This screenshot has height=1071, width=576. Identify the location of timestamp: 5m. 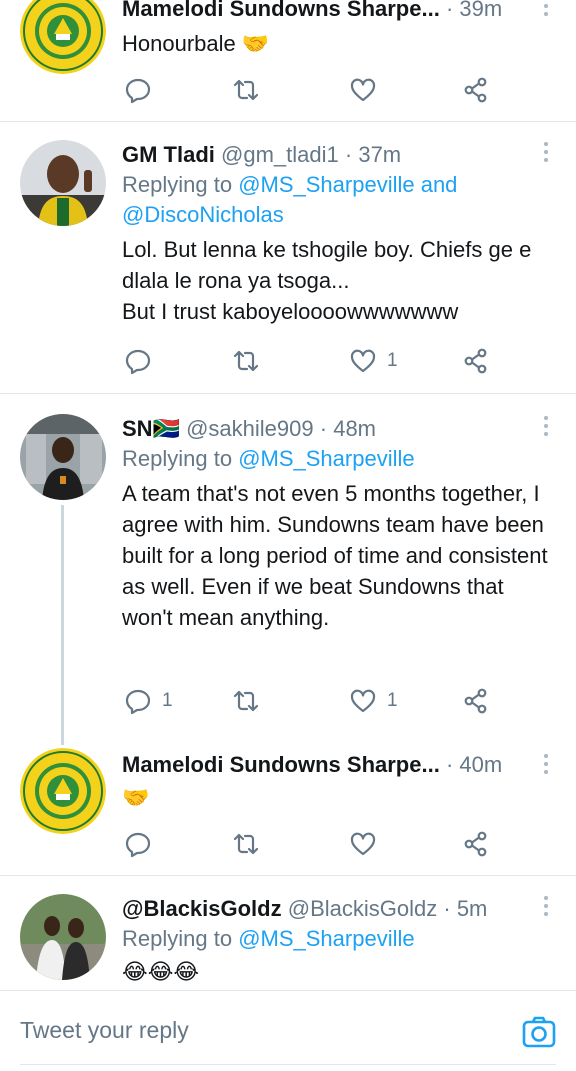
(472, 908).